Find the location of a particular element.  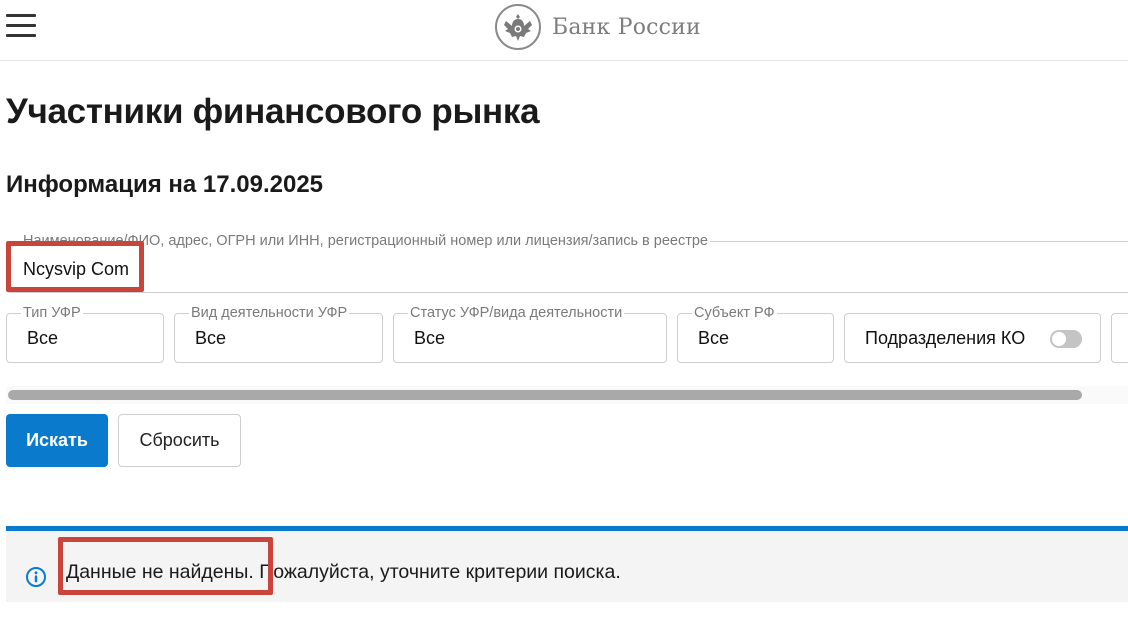

branches-toggle-switch is located at coordinates (1066, 339).